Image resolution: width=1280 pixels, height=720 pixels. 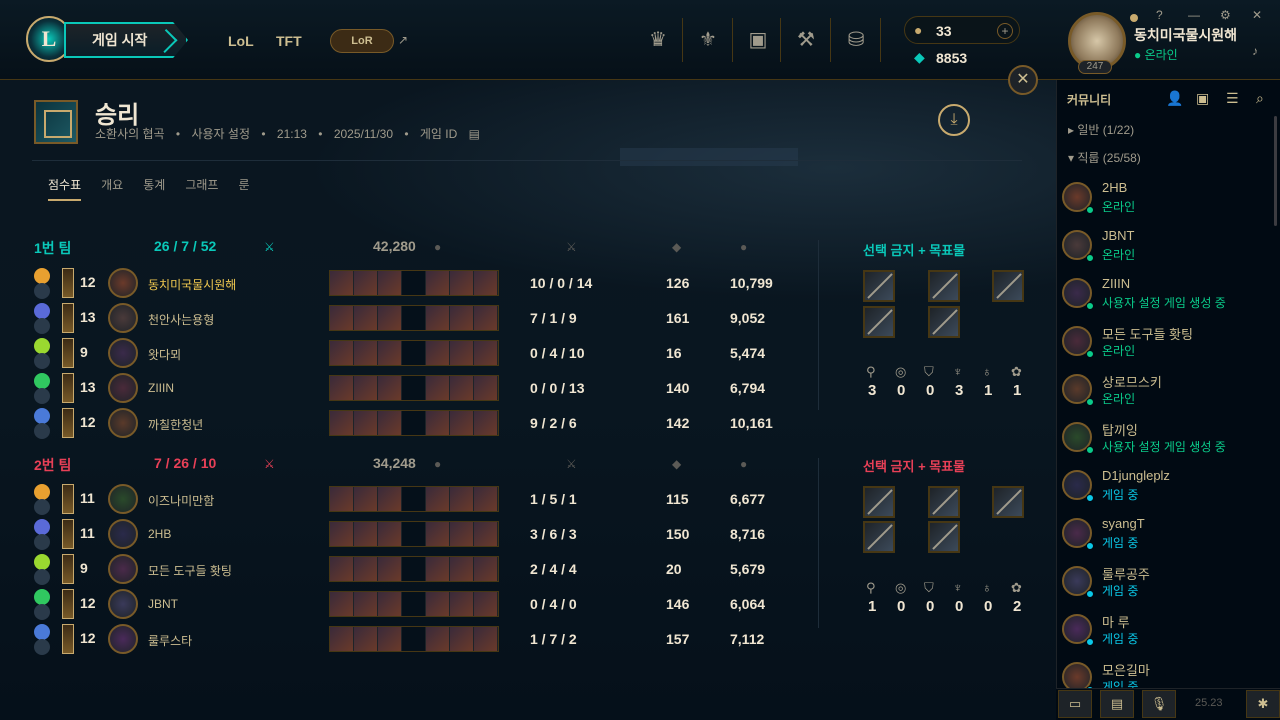 I want to click on add-folder-icon: ▣, so click(x=1202, y=98).